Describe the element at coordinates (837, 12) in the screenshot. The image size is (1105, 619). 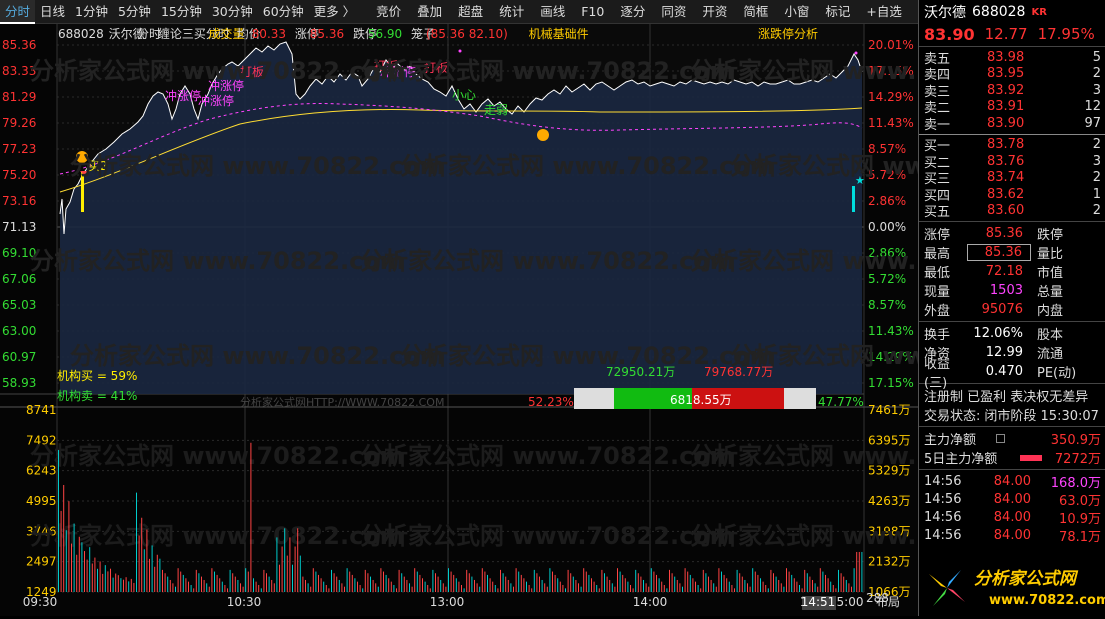
I see `tool-11: 标记` at that location.